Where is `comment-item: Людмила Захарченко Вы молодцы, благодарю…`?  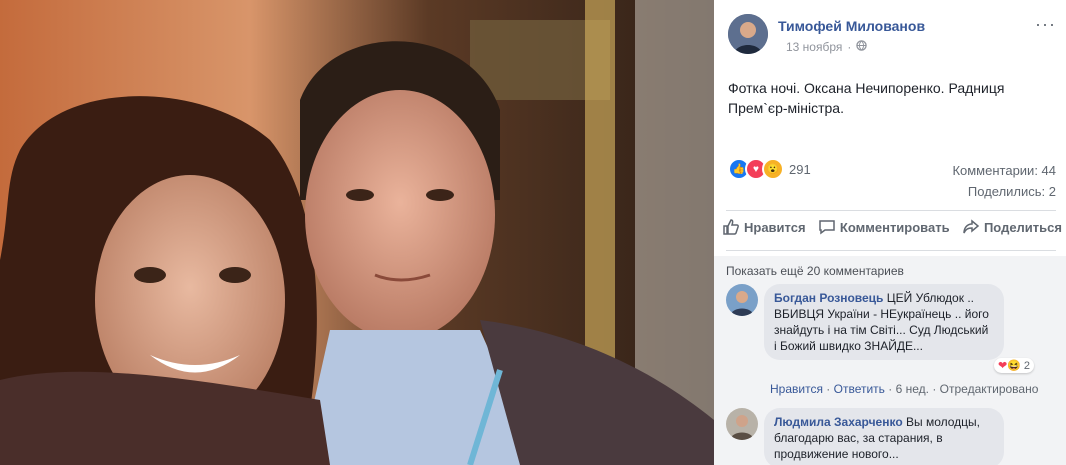 comment-item: Людмила Захарченко Вы молодцы, благодарю… is located at coordinates (891, 436).